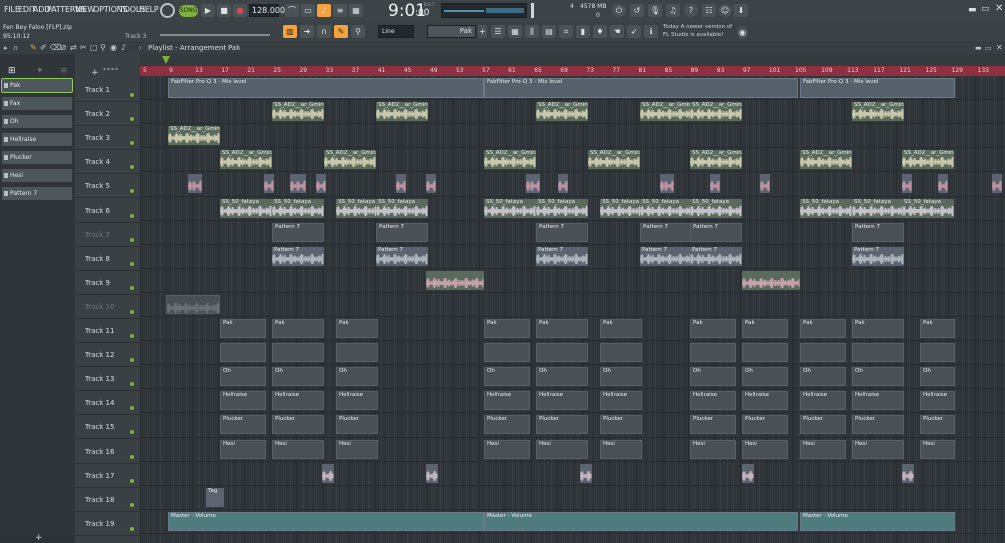 This screenshot has height=543, width=1005. Describe the element at coordinates (107, 186) in the screenshot. I see `track-header: Track 5` at that location.